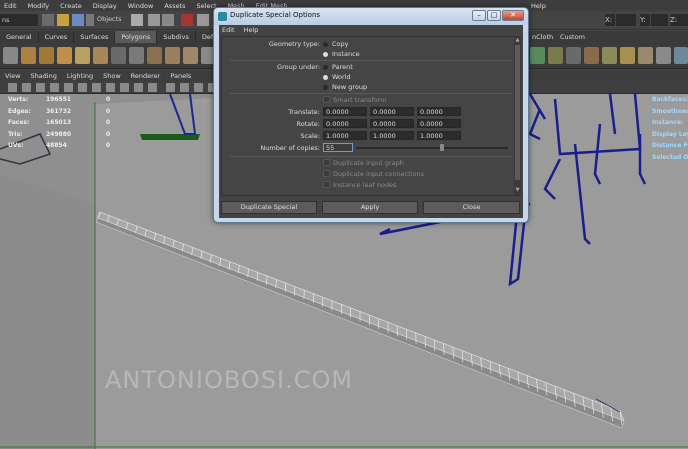 The width and height of the screenshot is (688, 449). What do you see at coordinates (392, 111) in the screenshot?
I see `translate-y-field: 0.0000` at bounding box center [392, 111].